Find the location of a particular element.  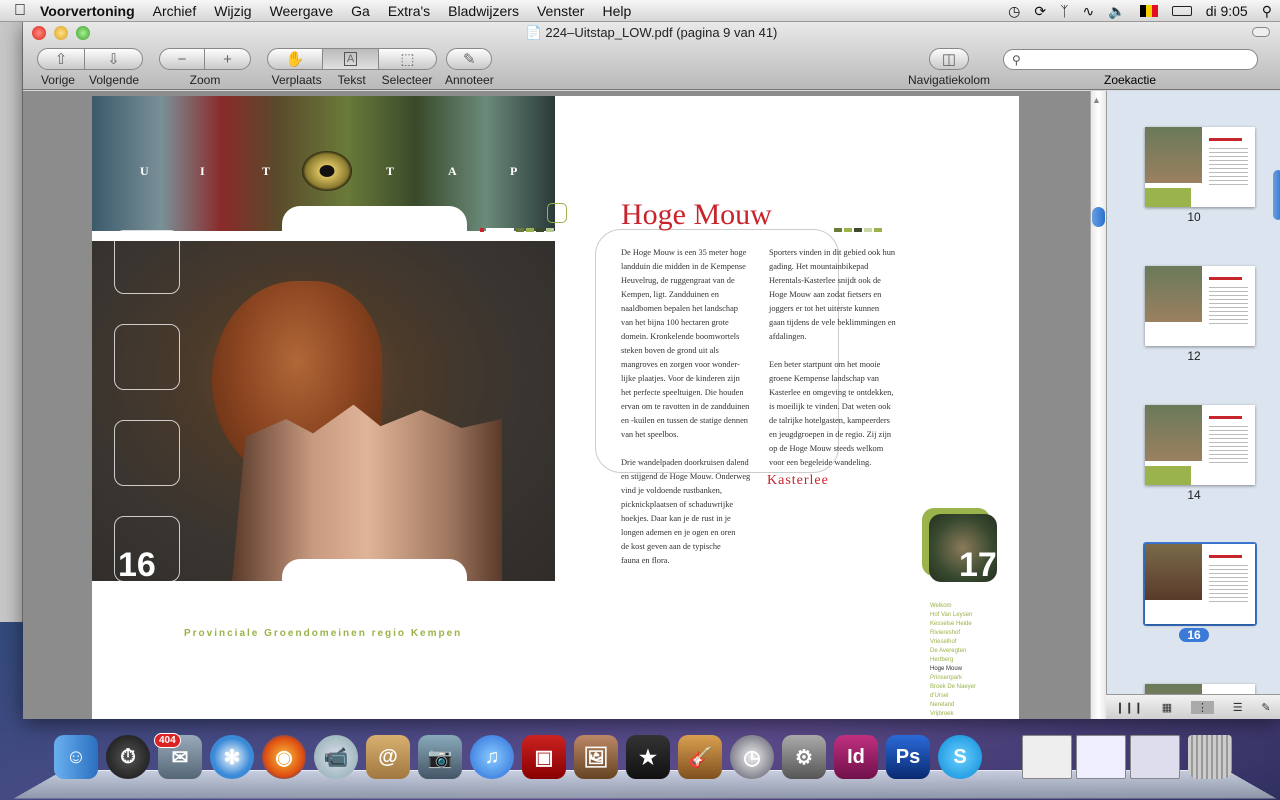

safari-icon: ✻ is located at coordinates (232, 757).